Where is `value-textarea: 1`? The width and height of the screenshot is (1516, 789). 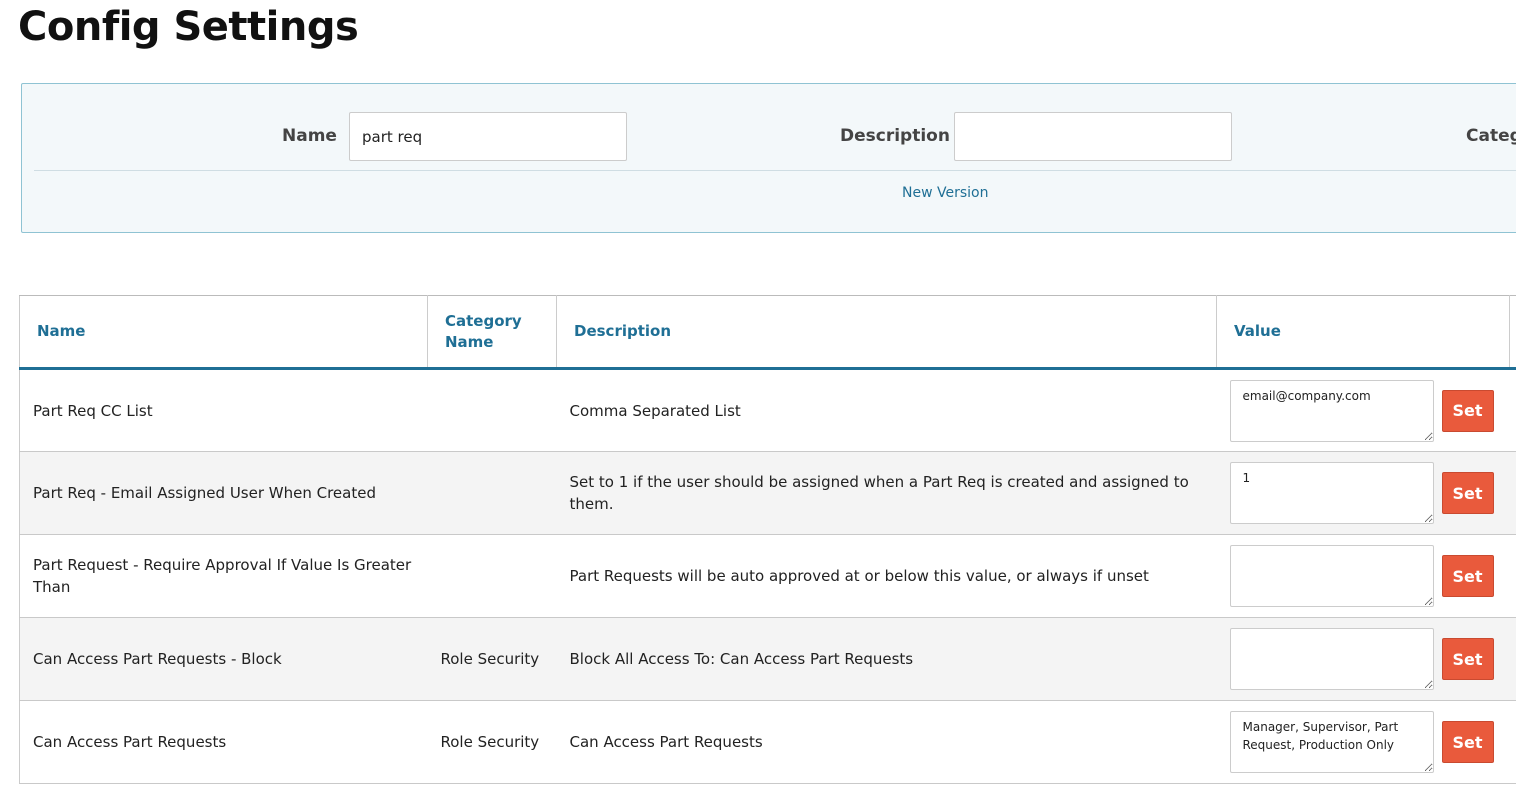
value-textarea: 1 is located at coordinates (1331, 493).